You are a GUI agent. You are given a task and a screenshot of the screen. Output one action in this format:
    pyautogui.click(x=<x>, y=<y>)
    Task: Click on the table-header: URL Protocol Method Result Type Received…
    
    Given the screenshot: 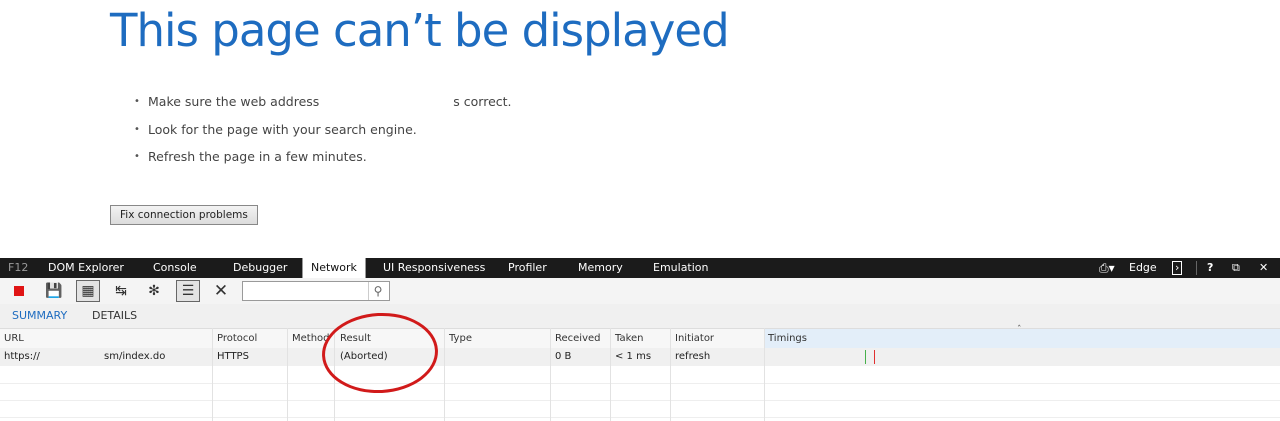 What is the action you would take?
    pyautogui.click(x=640, y=337)
    